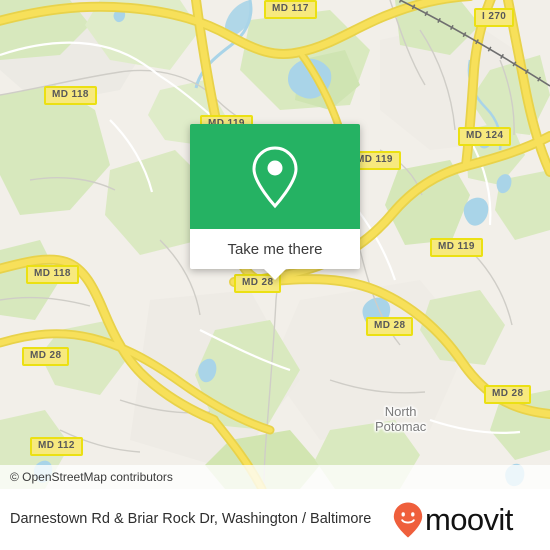 The image size is (550, 550). I want to click on popup-header, so click(275, 176).